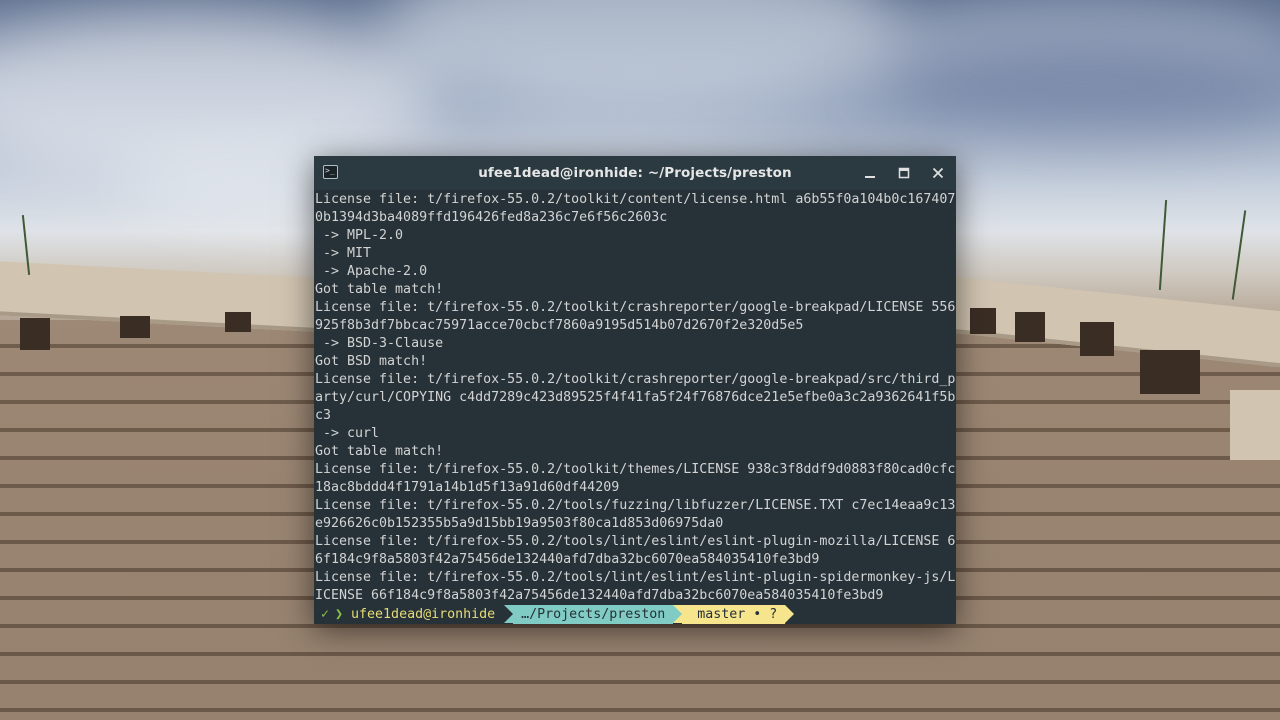 This screenshot has width=1280, height=720. I want to click on terminal-line: -> BSD-3-Clause, so click(379, 343).